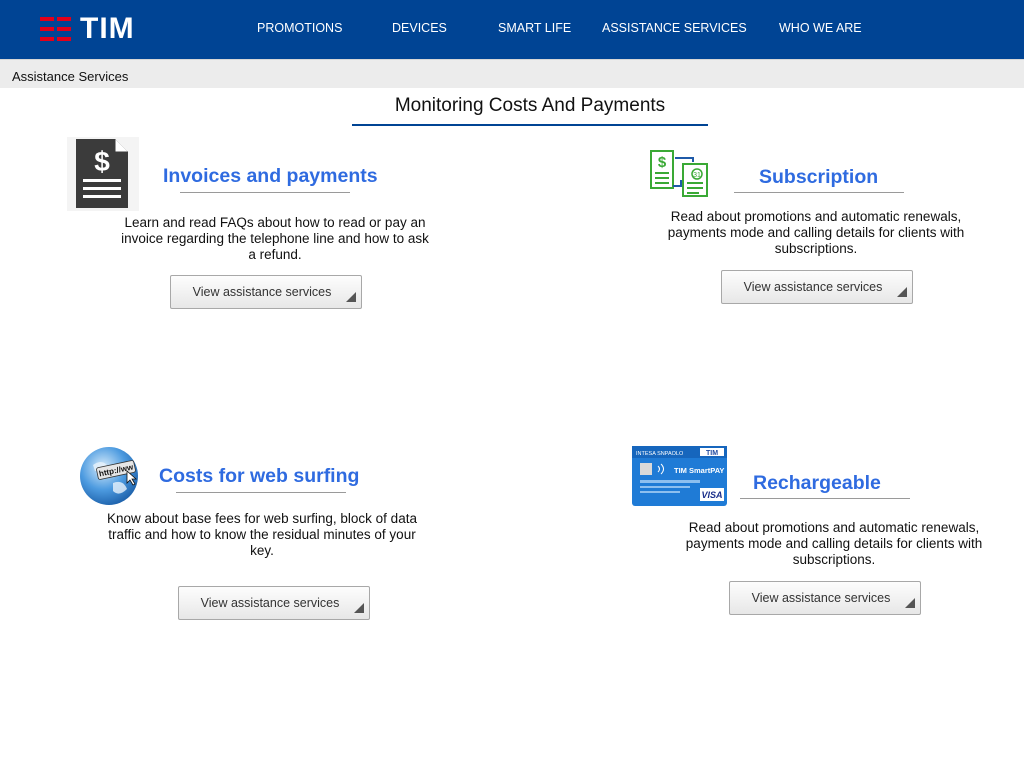 Image resolution: width=1024 pixels, height=768 pixels. I want to click on page-title: Monitoring Costs And Payments, so click(530, 105).